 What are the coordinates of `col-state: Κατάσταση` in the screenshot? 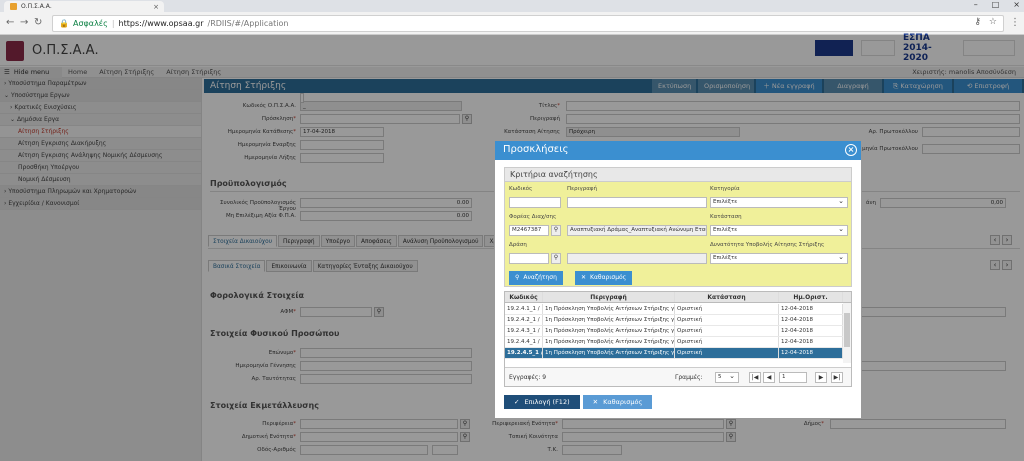 It's located at (727, 297).